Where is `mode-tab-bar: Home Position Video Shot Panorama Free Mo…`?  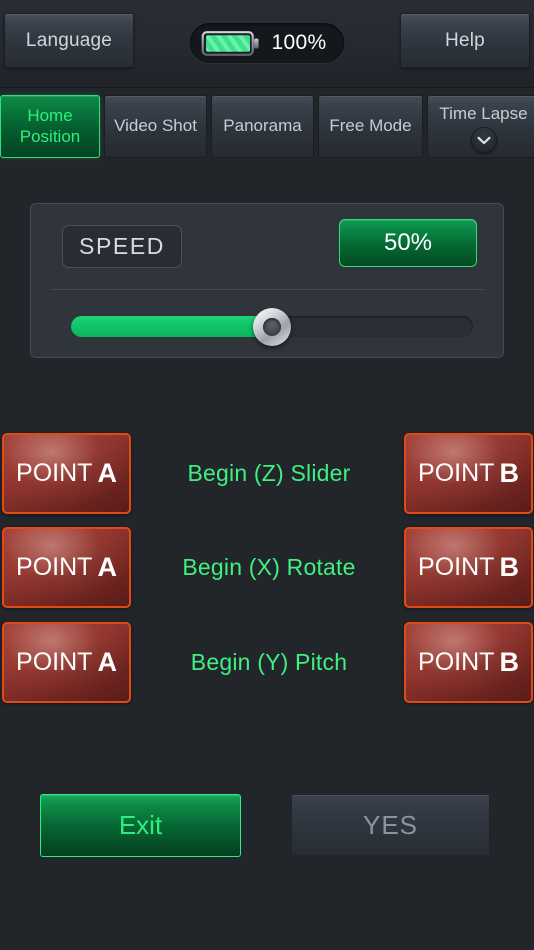 mode-tab-bar: Home Position Video Shot Panorama Free Mo… is located at coordinates (267, 126).